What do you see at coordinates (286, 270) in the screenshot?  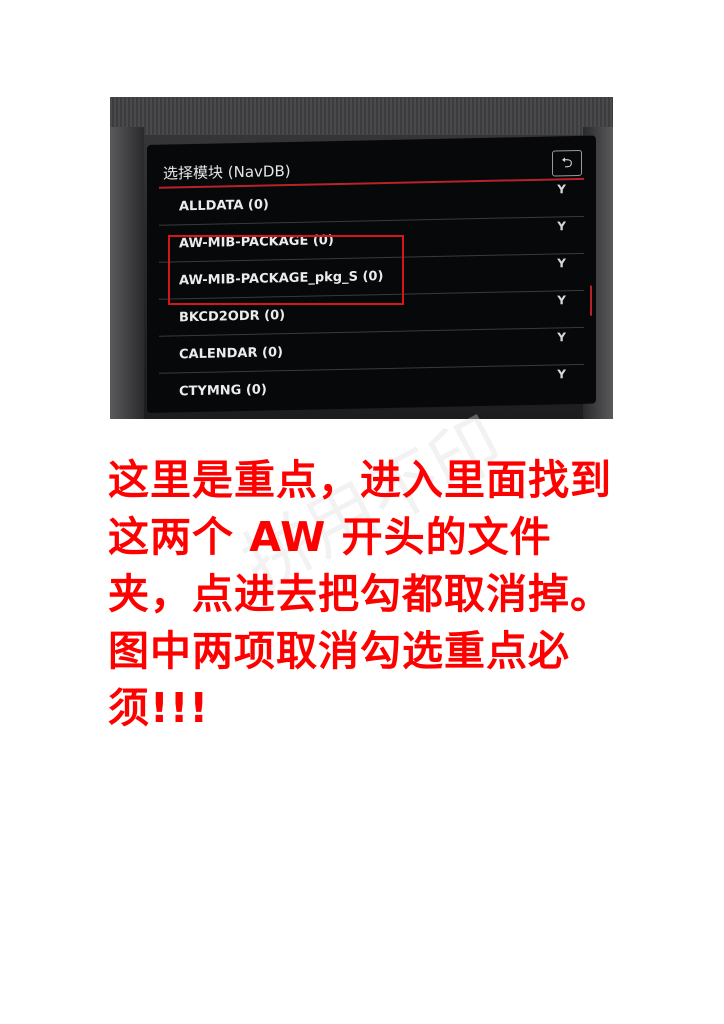 I see `highlight-annotation-box` at bounding box center [286, 270].